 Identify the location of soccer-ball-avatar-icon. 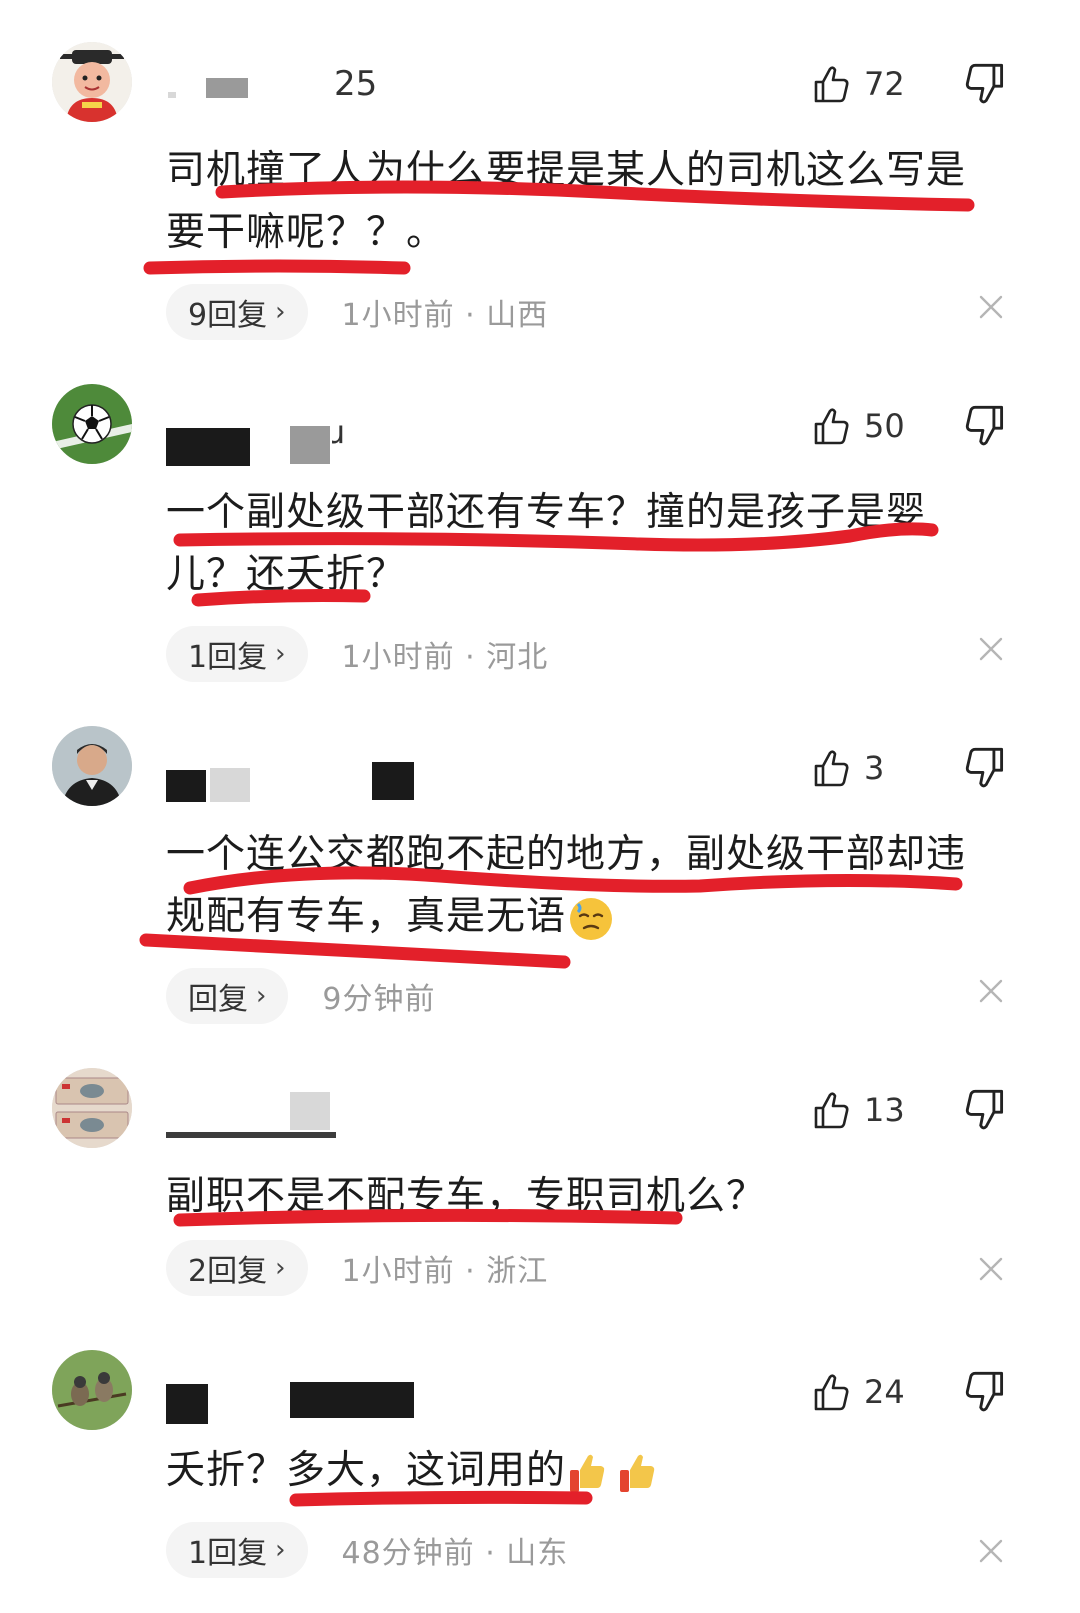
(92, 424).